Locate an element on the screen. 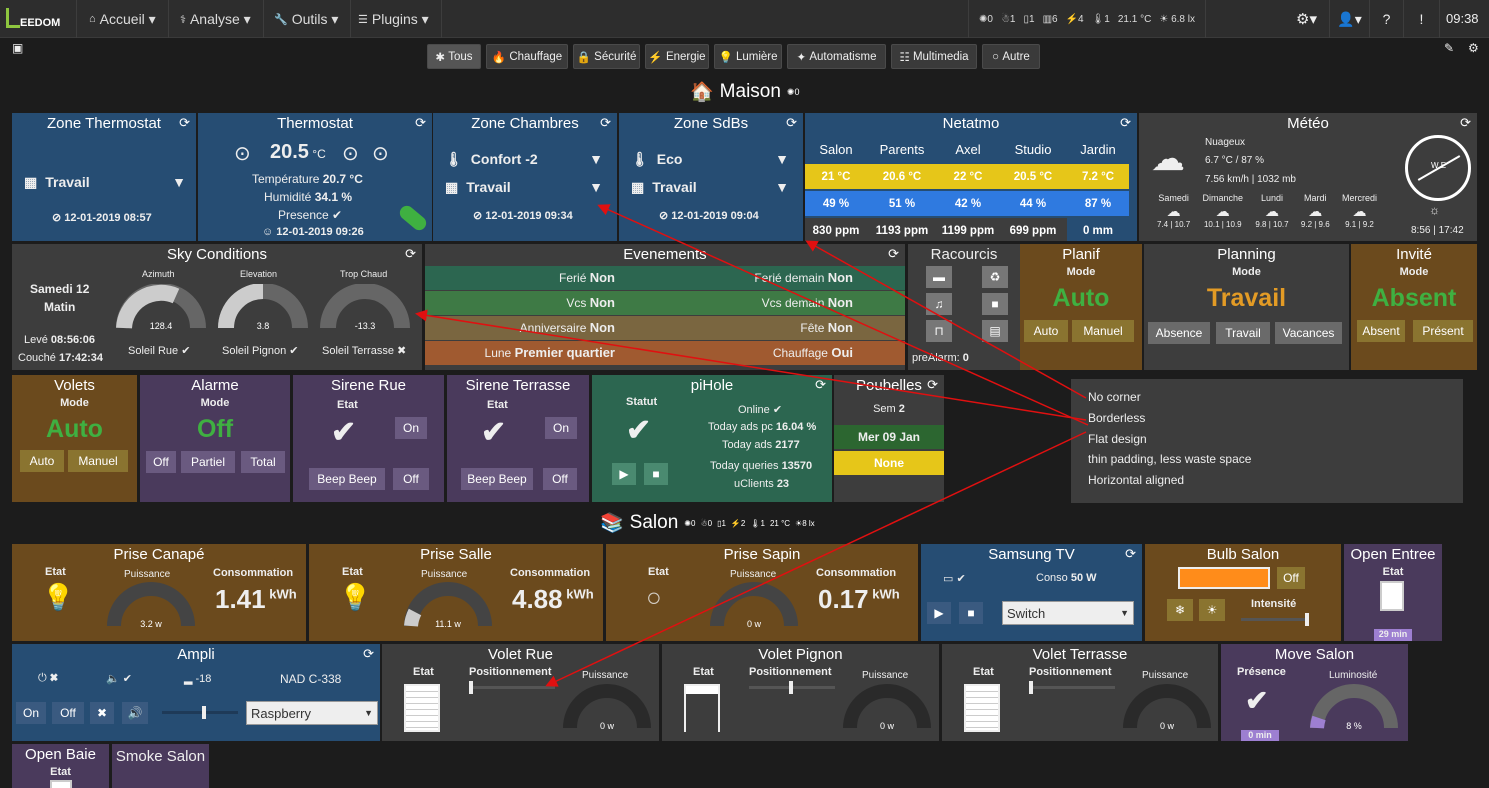  door-icon: ⊓ is located at coordinates (939, 331).